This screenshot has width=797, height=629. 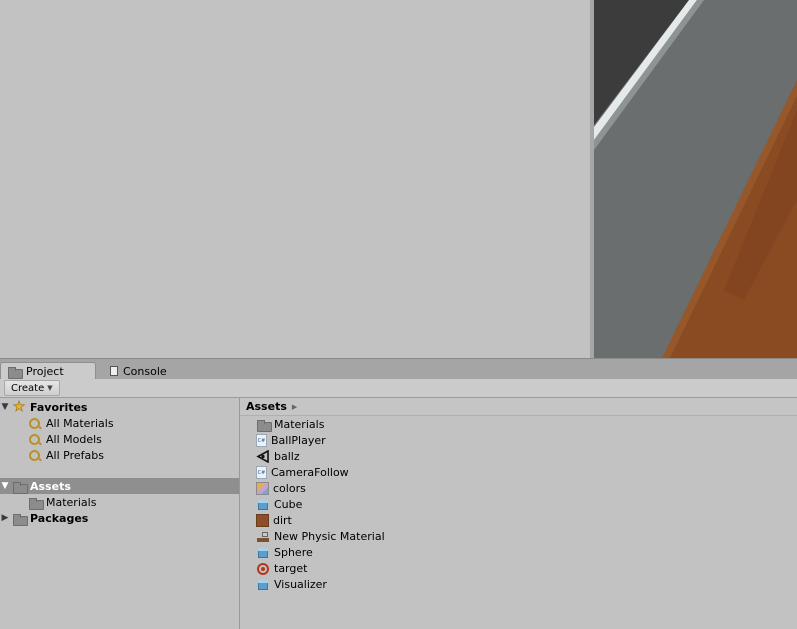 I want to click on material-icon, so click(x=262, y=520).